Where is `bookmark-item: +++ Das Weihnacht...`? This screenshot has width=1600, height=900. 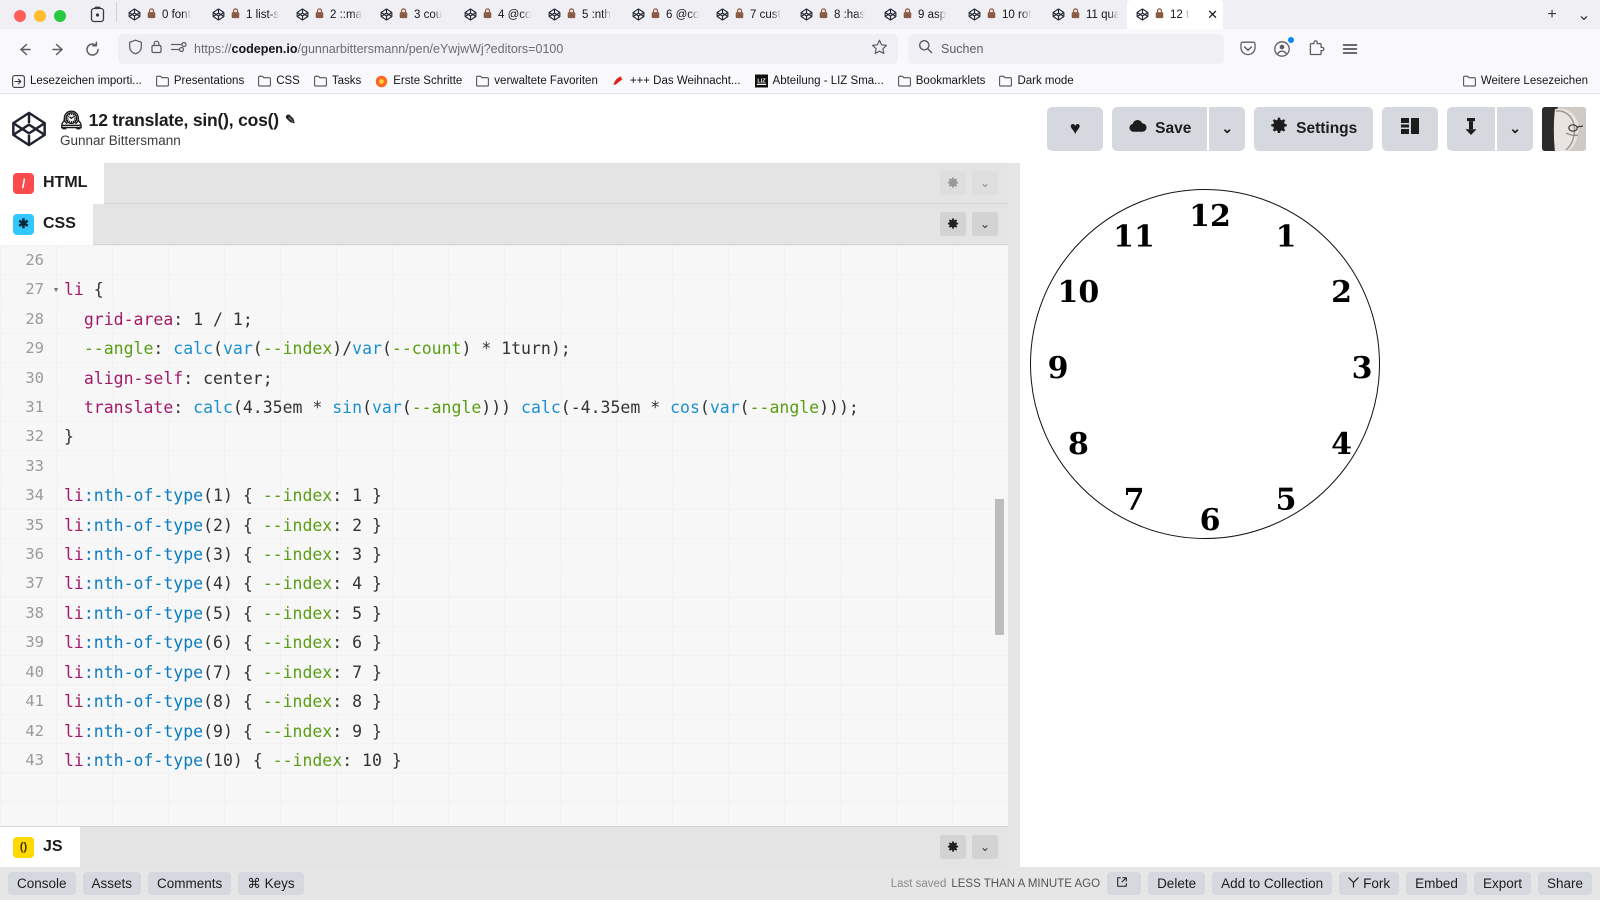
bookmark-item: +++ Das Weihnacht... is located at coordinates (676, 81).